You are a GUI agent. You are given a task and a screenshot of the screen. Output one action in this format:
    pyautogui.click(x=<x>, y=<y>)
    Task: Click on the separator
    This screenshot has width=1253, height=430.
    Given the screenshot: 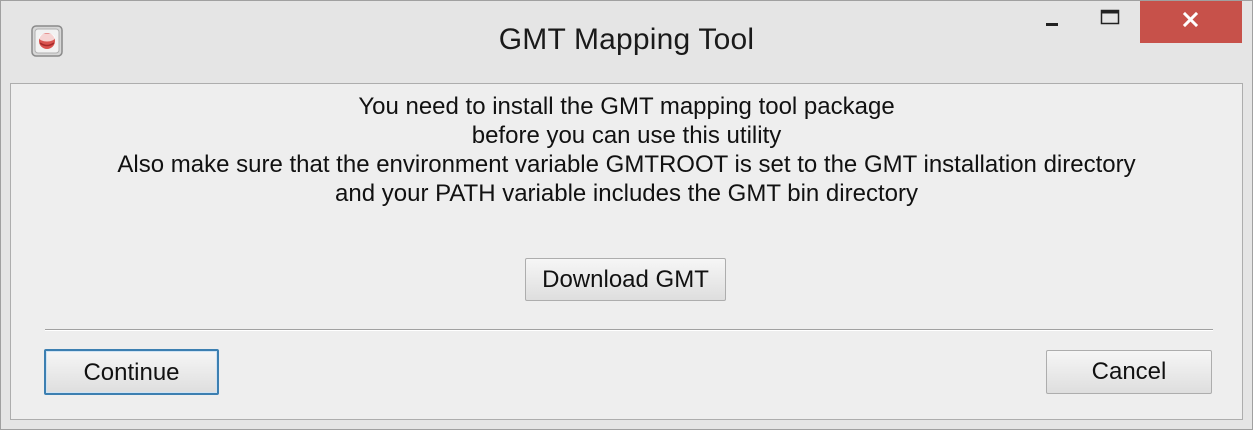 What is the action you would take?
    pyautogui.click(x=629, y=330)
    